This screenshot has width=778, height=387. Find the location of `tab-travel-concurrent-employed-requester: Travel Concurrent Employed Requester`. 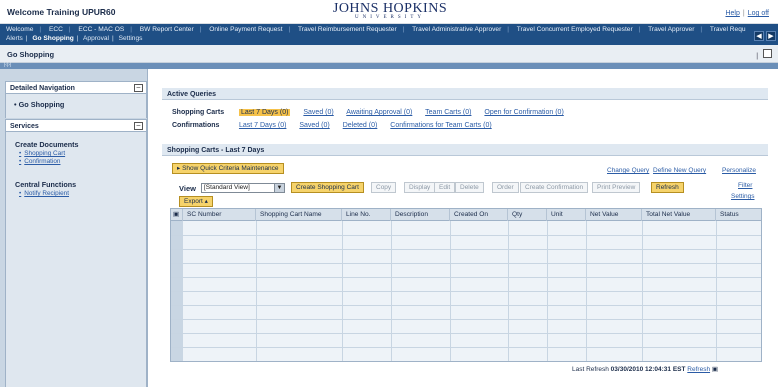

tab-travel-concurrent-employed-requester: Travel Concurrent Employed Requester is located at coordinates (575, 29).